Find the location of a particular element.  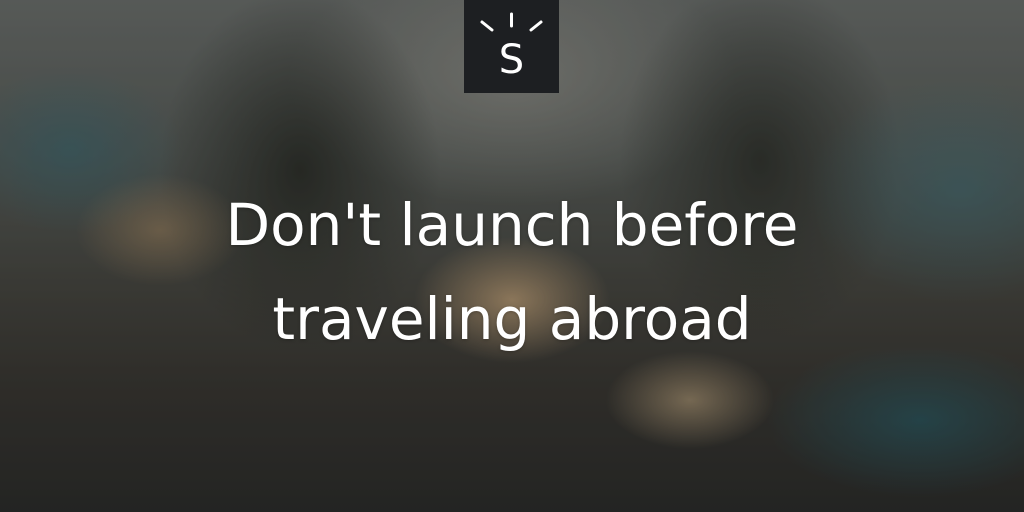

logo-badge: S is located at coordinates (511, 46).